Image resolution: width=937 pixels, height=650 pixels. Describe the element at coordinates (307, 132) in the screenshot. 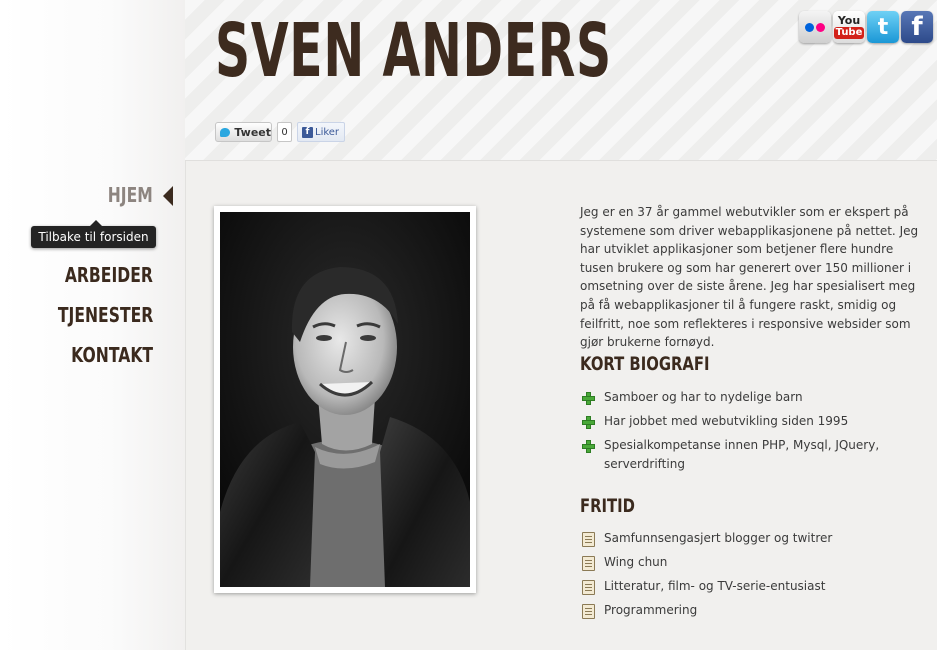

I see `facebook-like-icon: f` at that location.